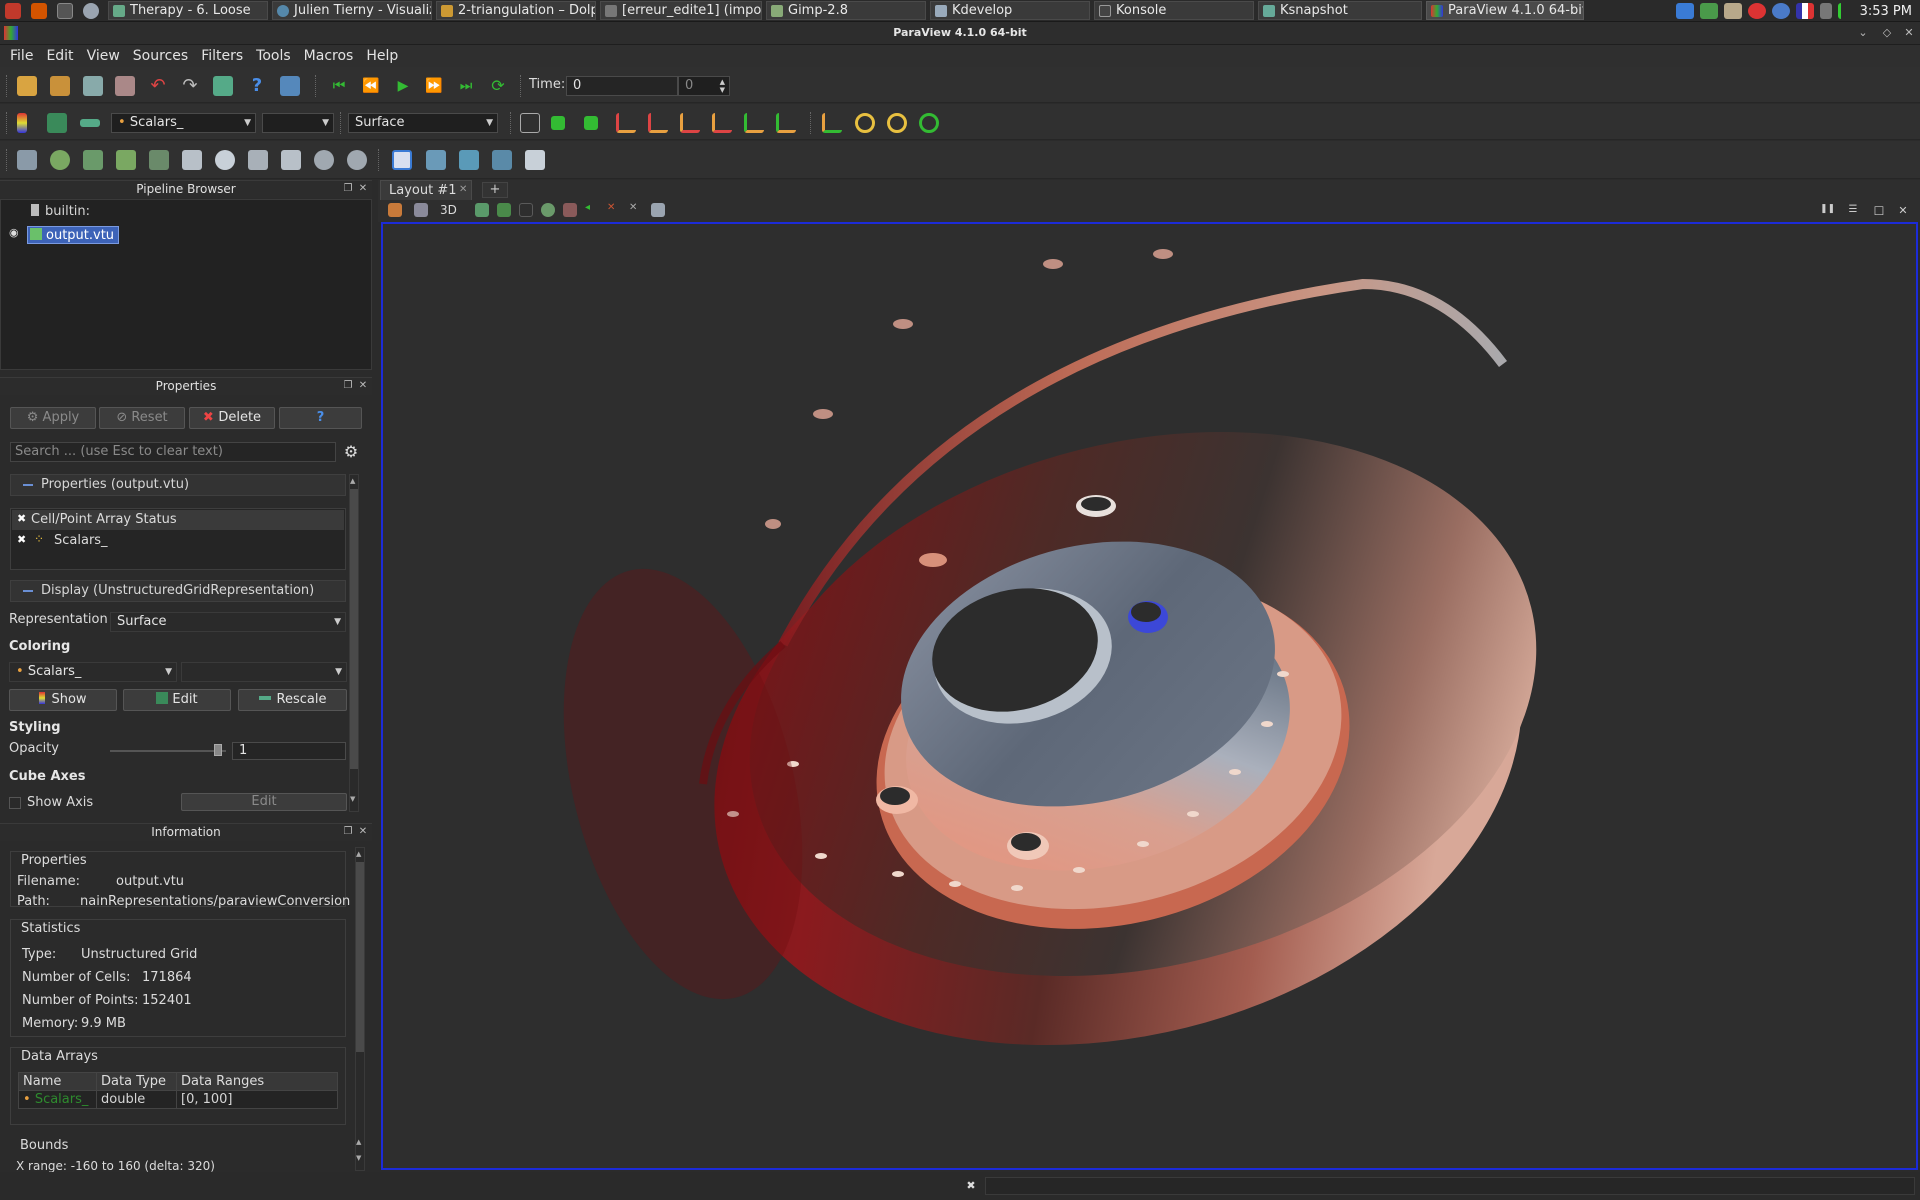 Image resolution: width=1920 pixels, height=1200 pixels. Describe the element at coordinates (357, 160) in the screenshot. I see `extract-level-icon` at that location.